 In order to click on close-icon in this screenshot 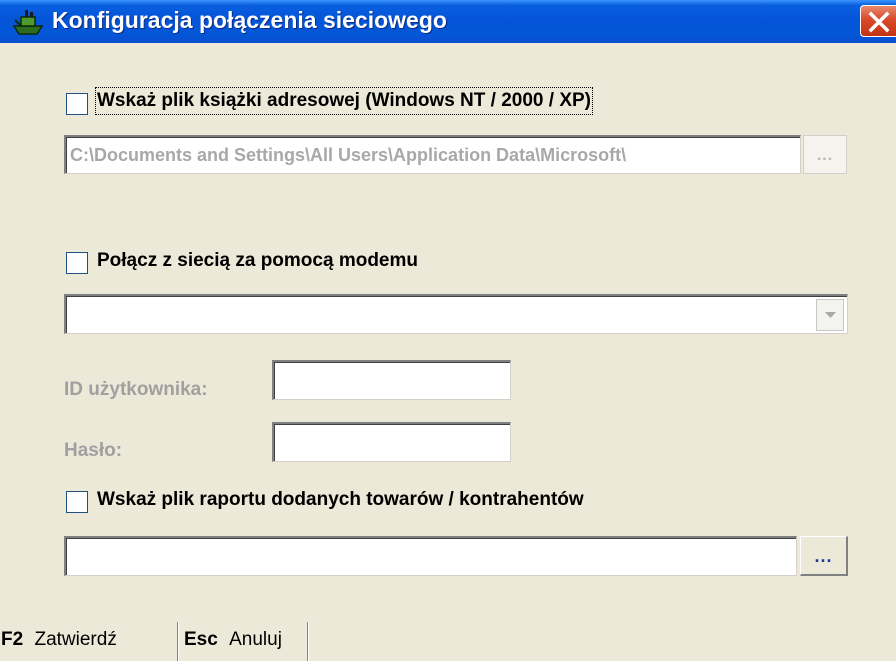, I will do `click(879, 22)`.